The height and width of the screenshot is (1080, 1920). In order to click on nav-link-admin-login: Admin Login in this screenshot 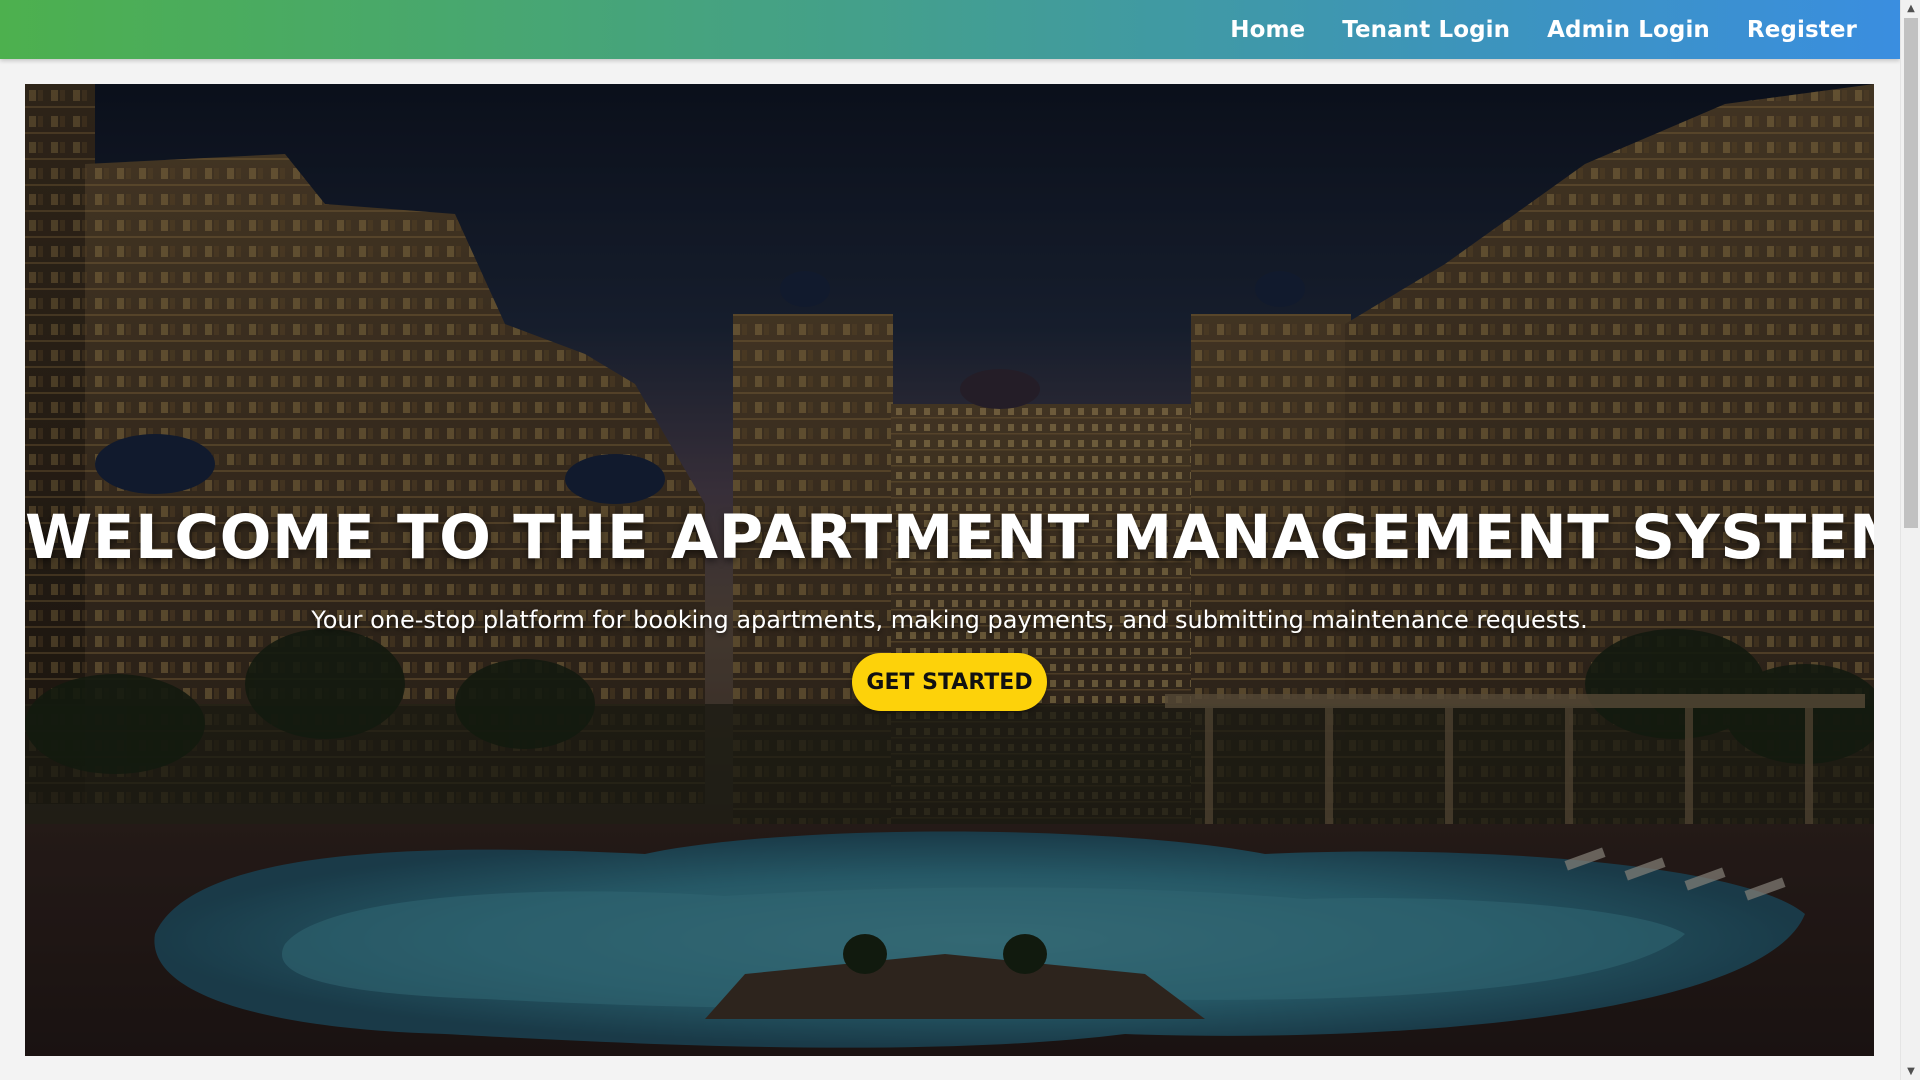, I will do `click(1628, 30)`.